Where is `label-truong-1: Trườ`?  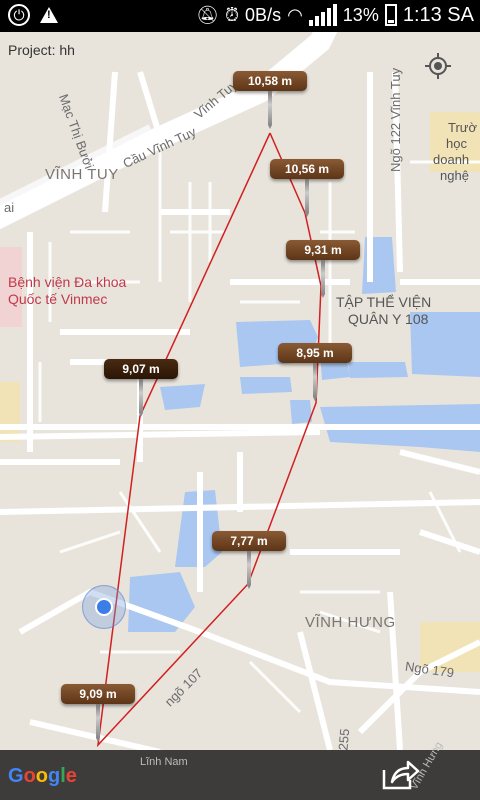 label-truong-1: Trườ is located at coordinates (463, 127).